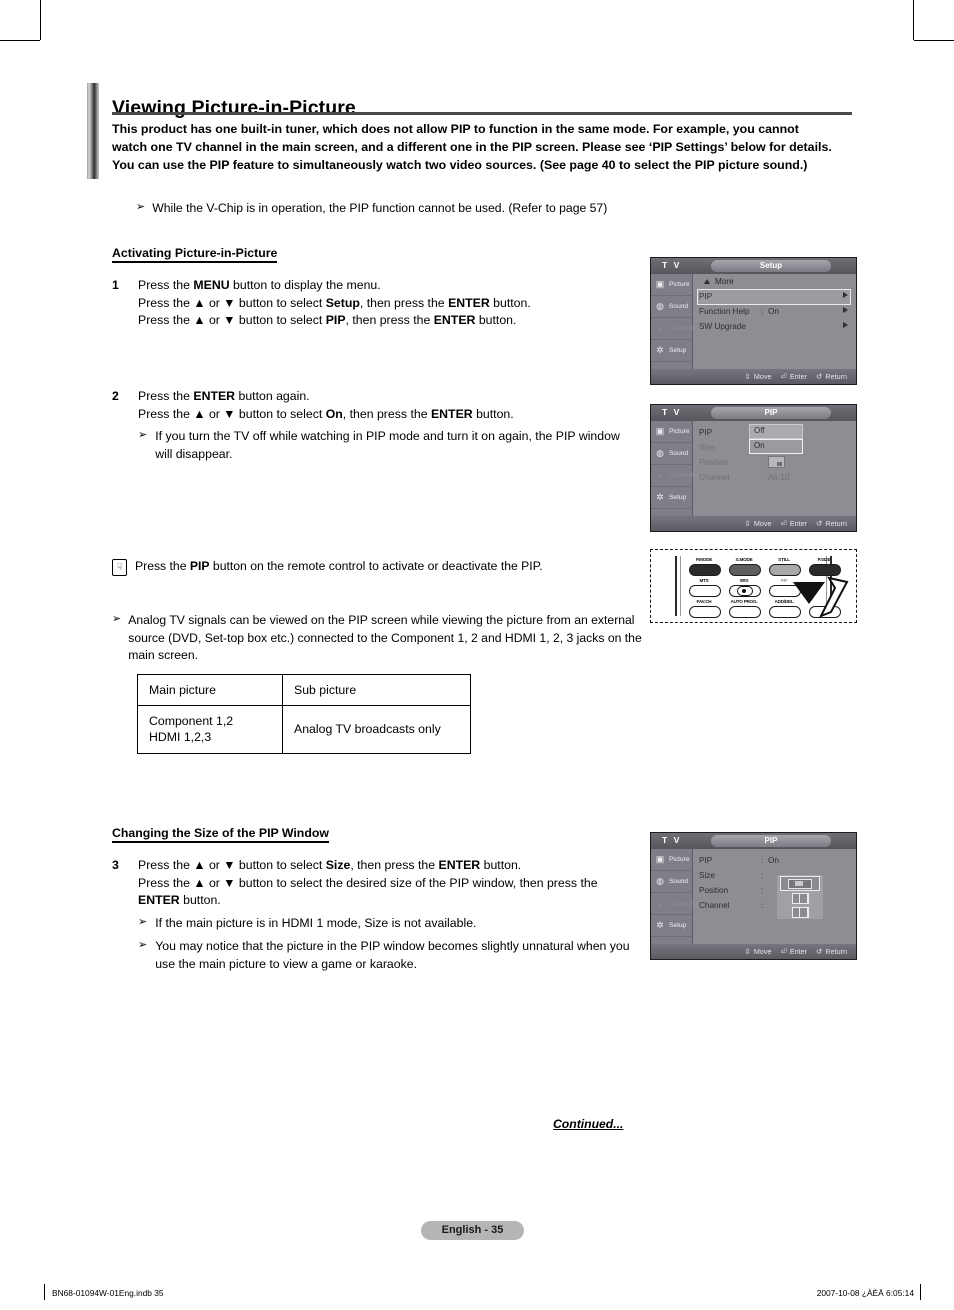 The height and width of the screenshot is (1310, 954). What do you see at coordinates (704, 580) in the screenshot?
I see `remote-label-mts: MTS` at bounding box center [704, 580].